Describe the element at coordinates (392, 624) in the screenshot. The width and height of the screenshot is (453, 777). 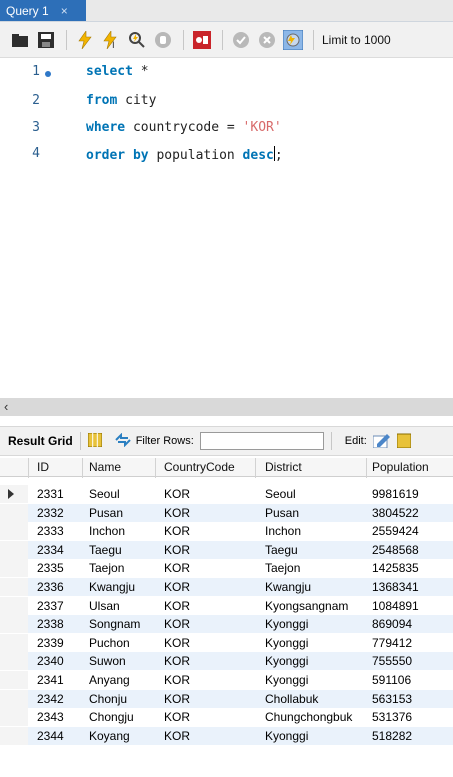
I see `cell-population: 869094` at that location.